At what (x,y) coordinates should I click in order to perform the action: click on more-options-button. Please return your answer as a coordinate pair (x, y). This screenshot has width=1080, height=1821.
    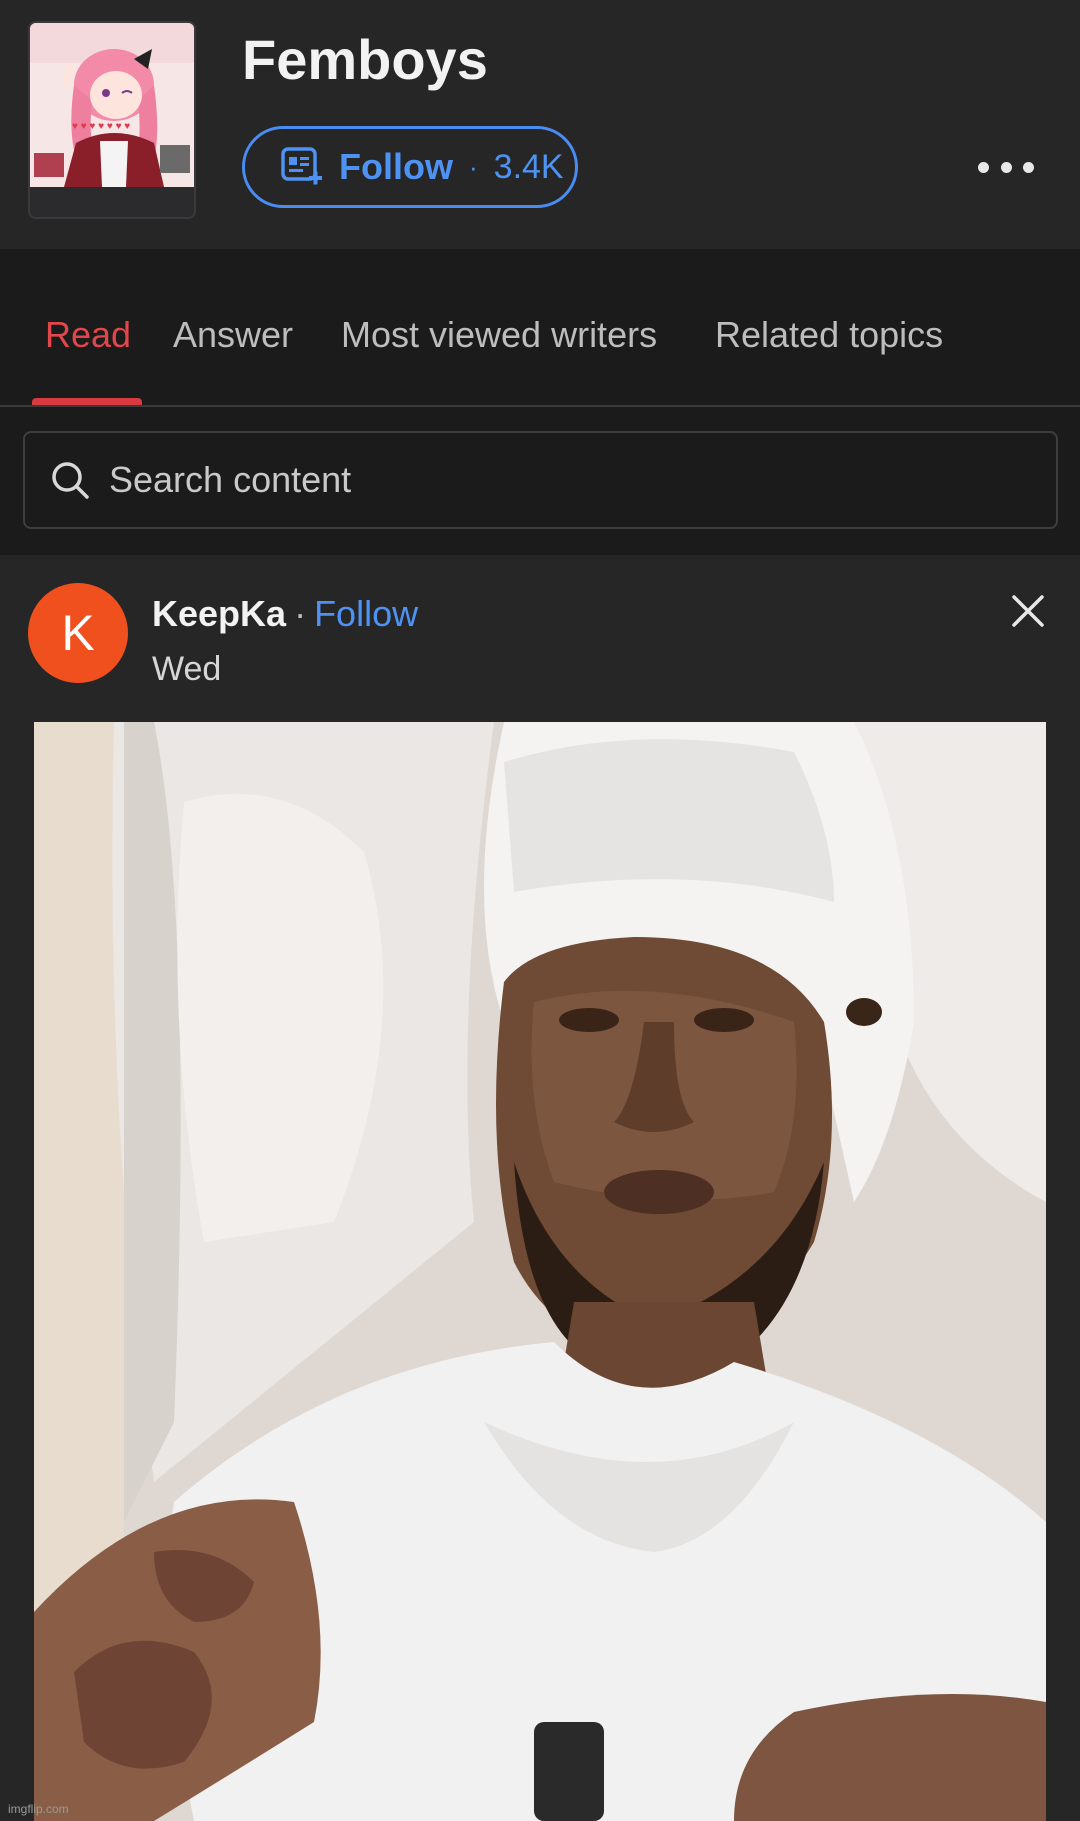
    Looking at the image, I should click on (1006, 167).